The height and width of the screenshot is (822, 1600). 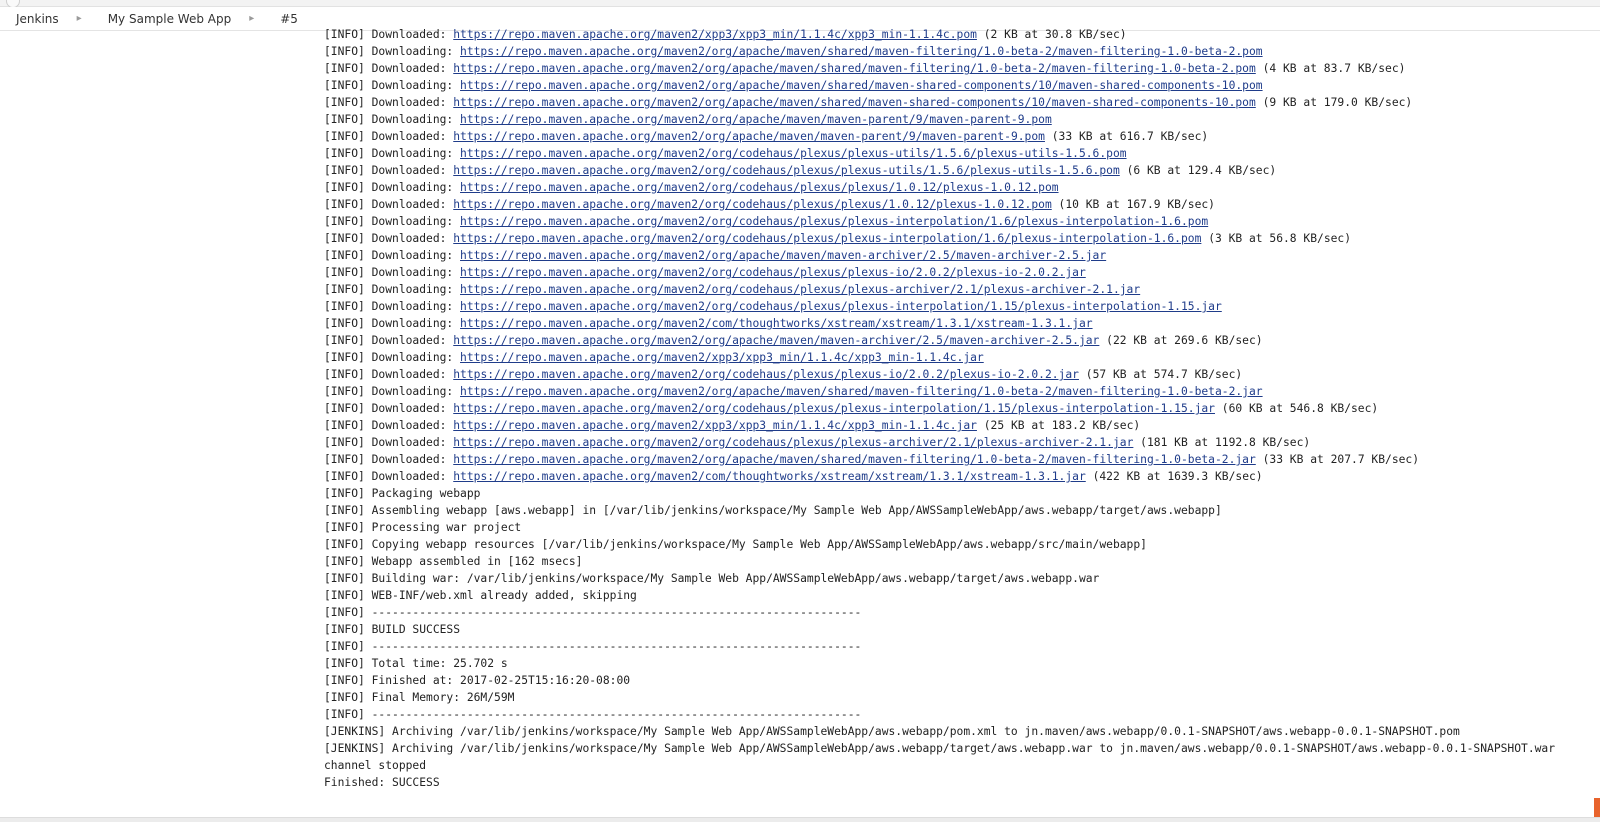 I want to click on console-line-text: channel stopped, so click(x=375, y=765).